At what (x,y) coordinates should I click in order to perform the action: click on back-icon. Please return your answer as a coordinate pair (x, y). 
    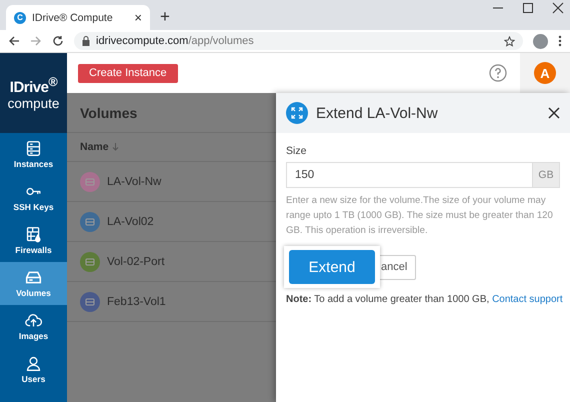
    Looking at the image, I should click on (14, 41).